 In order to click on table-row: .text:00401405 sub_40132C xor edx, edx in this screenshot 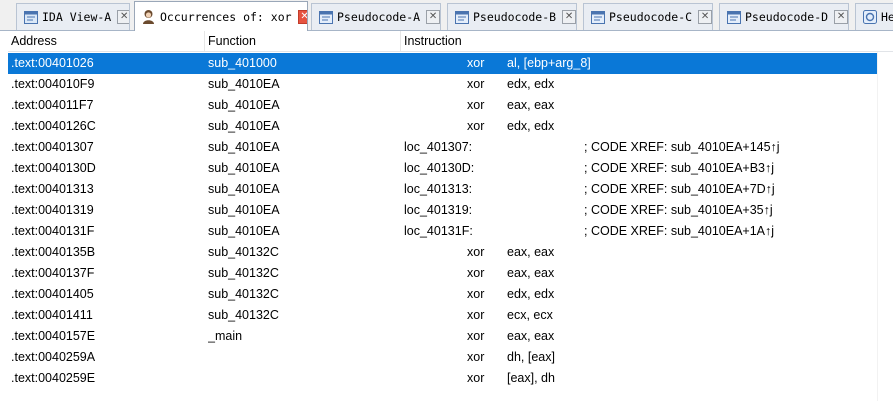, I will do `click(443, 294)`.